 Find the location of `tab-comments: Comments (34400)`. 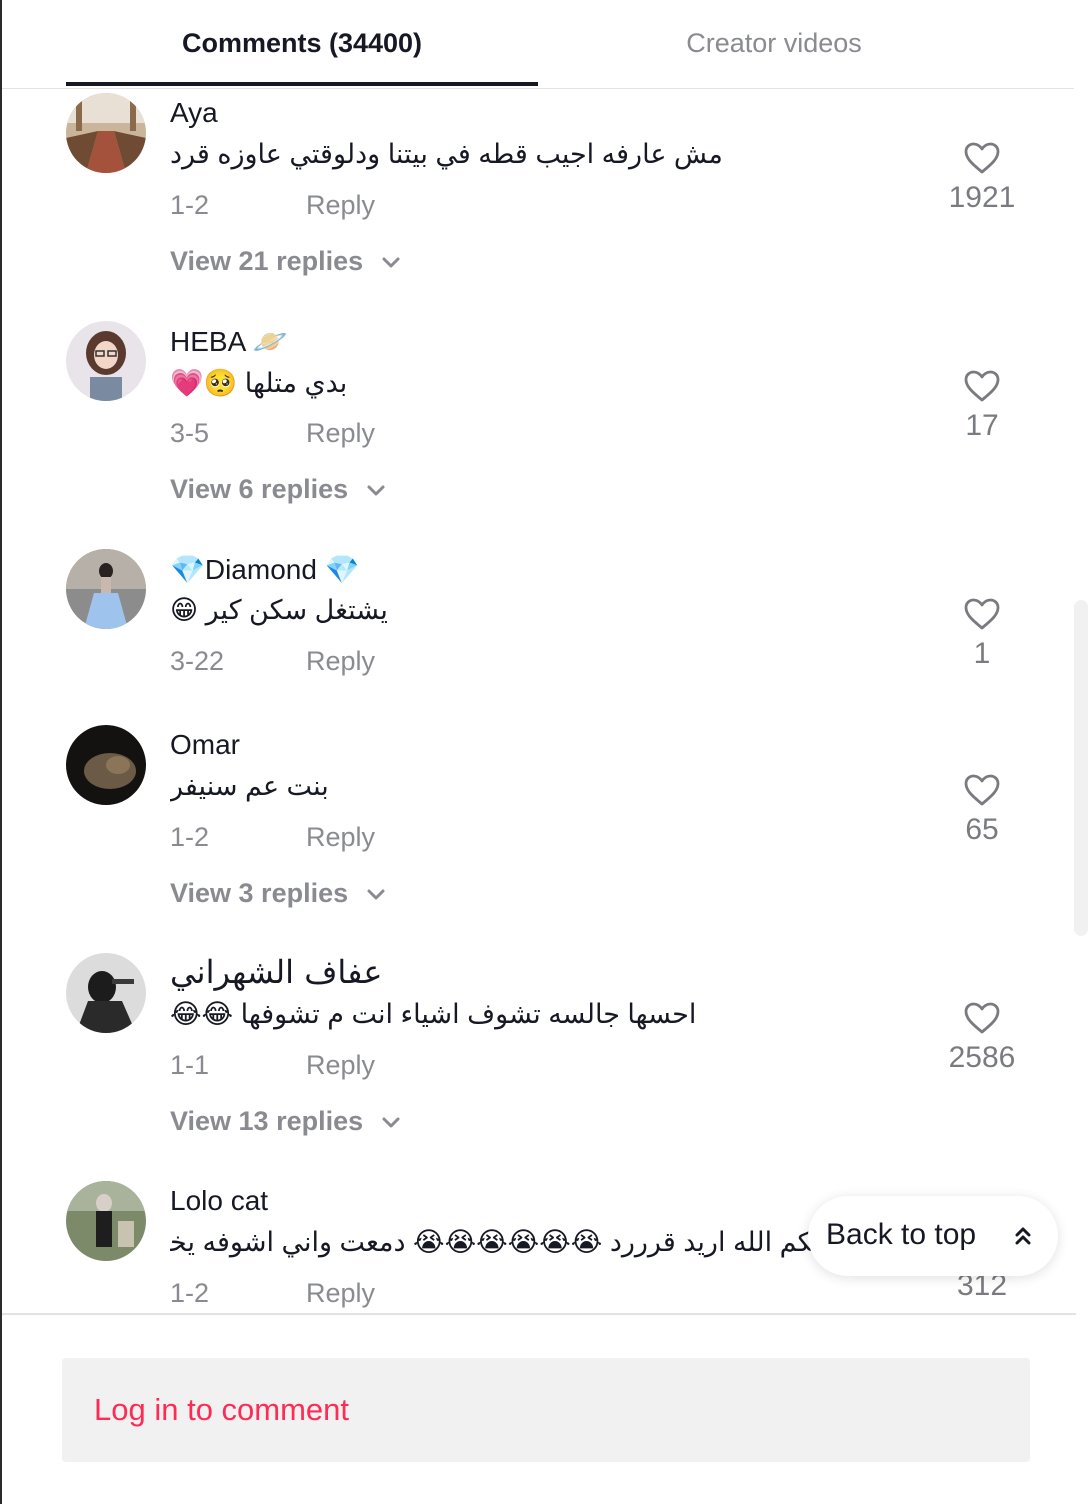

tab-comments: Comments (34400) is located at coordinates (302, 43).